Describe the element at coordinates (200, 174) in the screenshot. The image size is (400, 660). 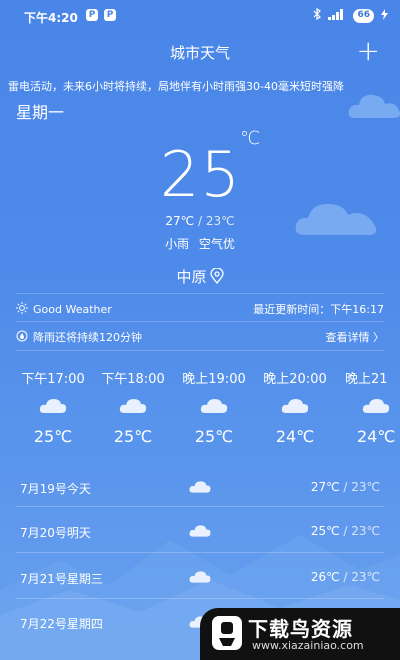
I see `current-temperature: 25` at that location.